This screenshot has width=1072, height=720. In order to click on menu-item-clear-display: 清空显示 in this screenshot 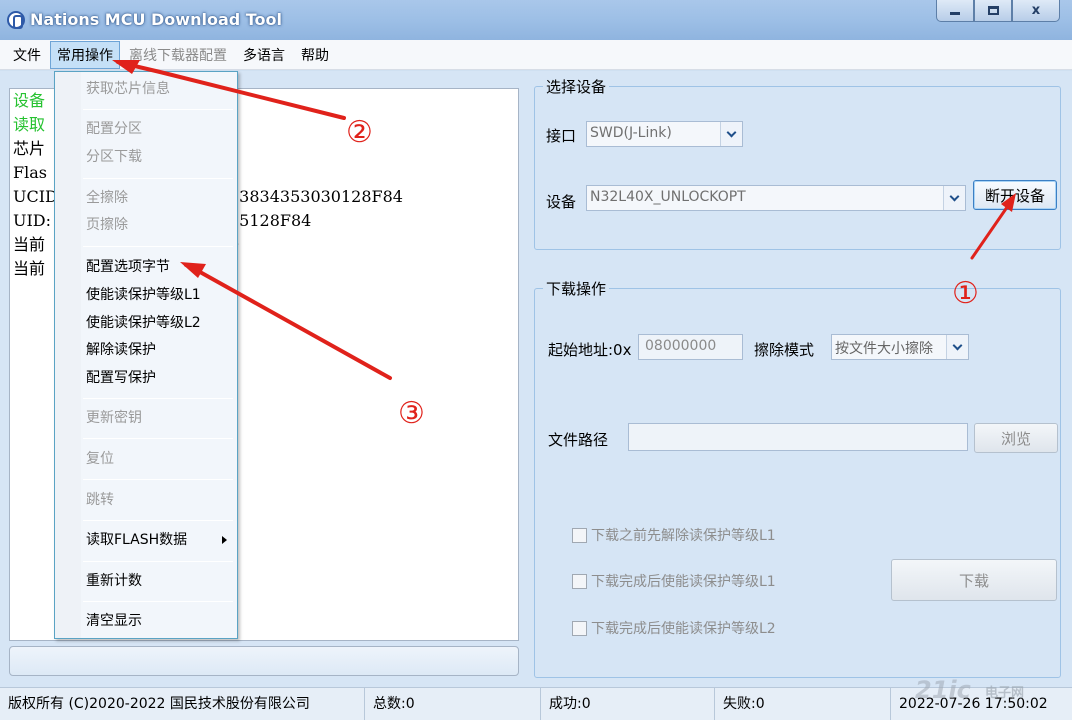, I will do `click(146, 621)`.